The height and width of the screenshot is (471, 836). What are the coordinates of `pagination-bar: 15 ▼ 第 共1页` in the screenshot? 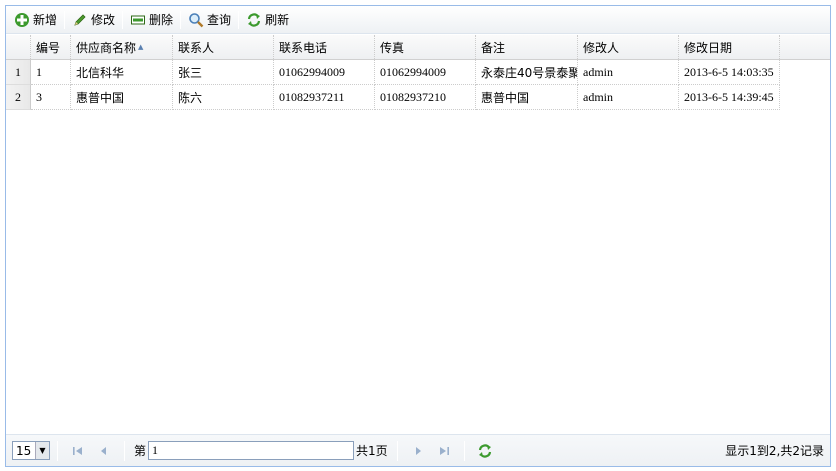 It's located at (418, 450).